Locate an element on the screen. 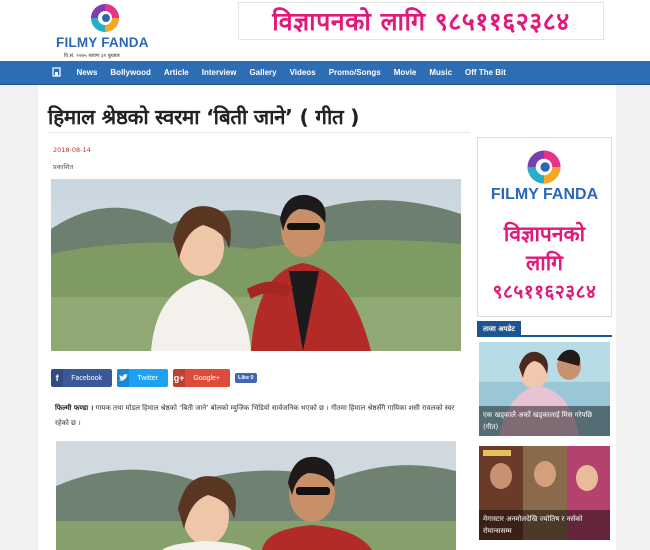 The image size is (650, 550). banner-ad-text: विज्ञापनको लागि ९८५११६२३८४ is located at coordinates (421, 21).